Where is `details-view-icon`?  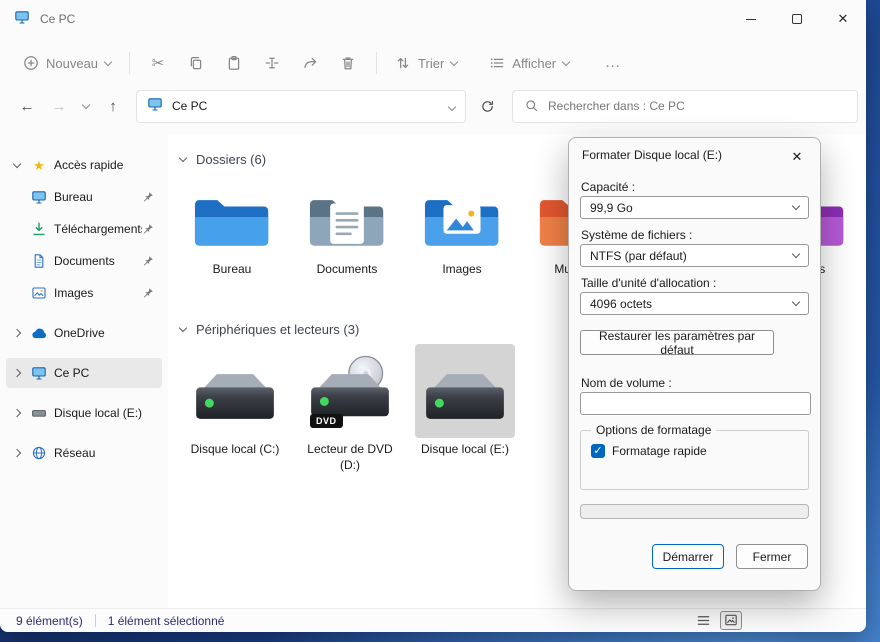
details-view-icon is located at coordinates (703, 620).